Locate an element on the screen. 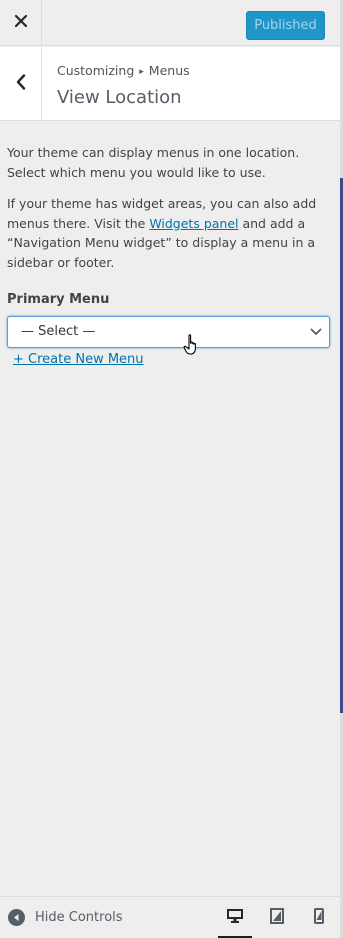 The height and width of the screenshot is (938, 343). breadcrumb: Customizing ▸ Menus is located at coordinates (123, 70).